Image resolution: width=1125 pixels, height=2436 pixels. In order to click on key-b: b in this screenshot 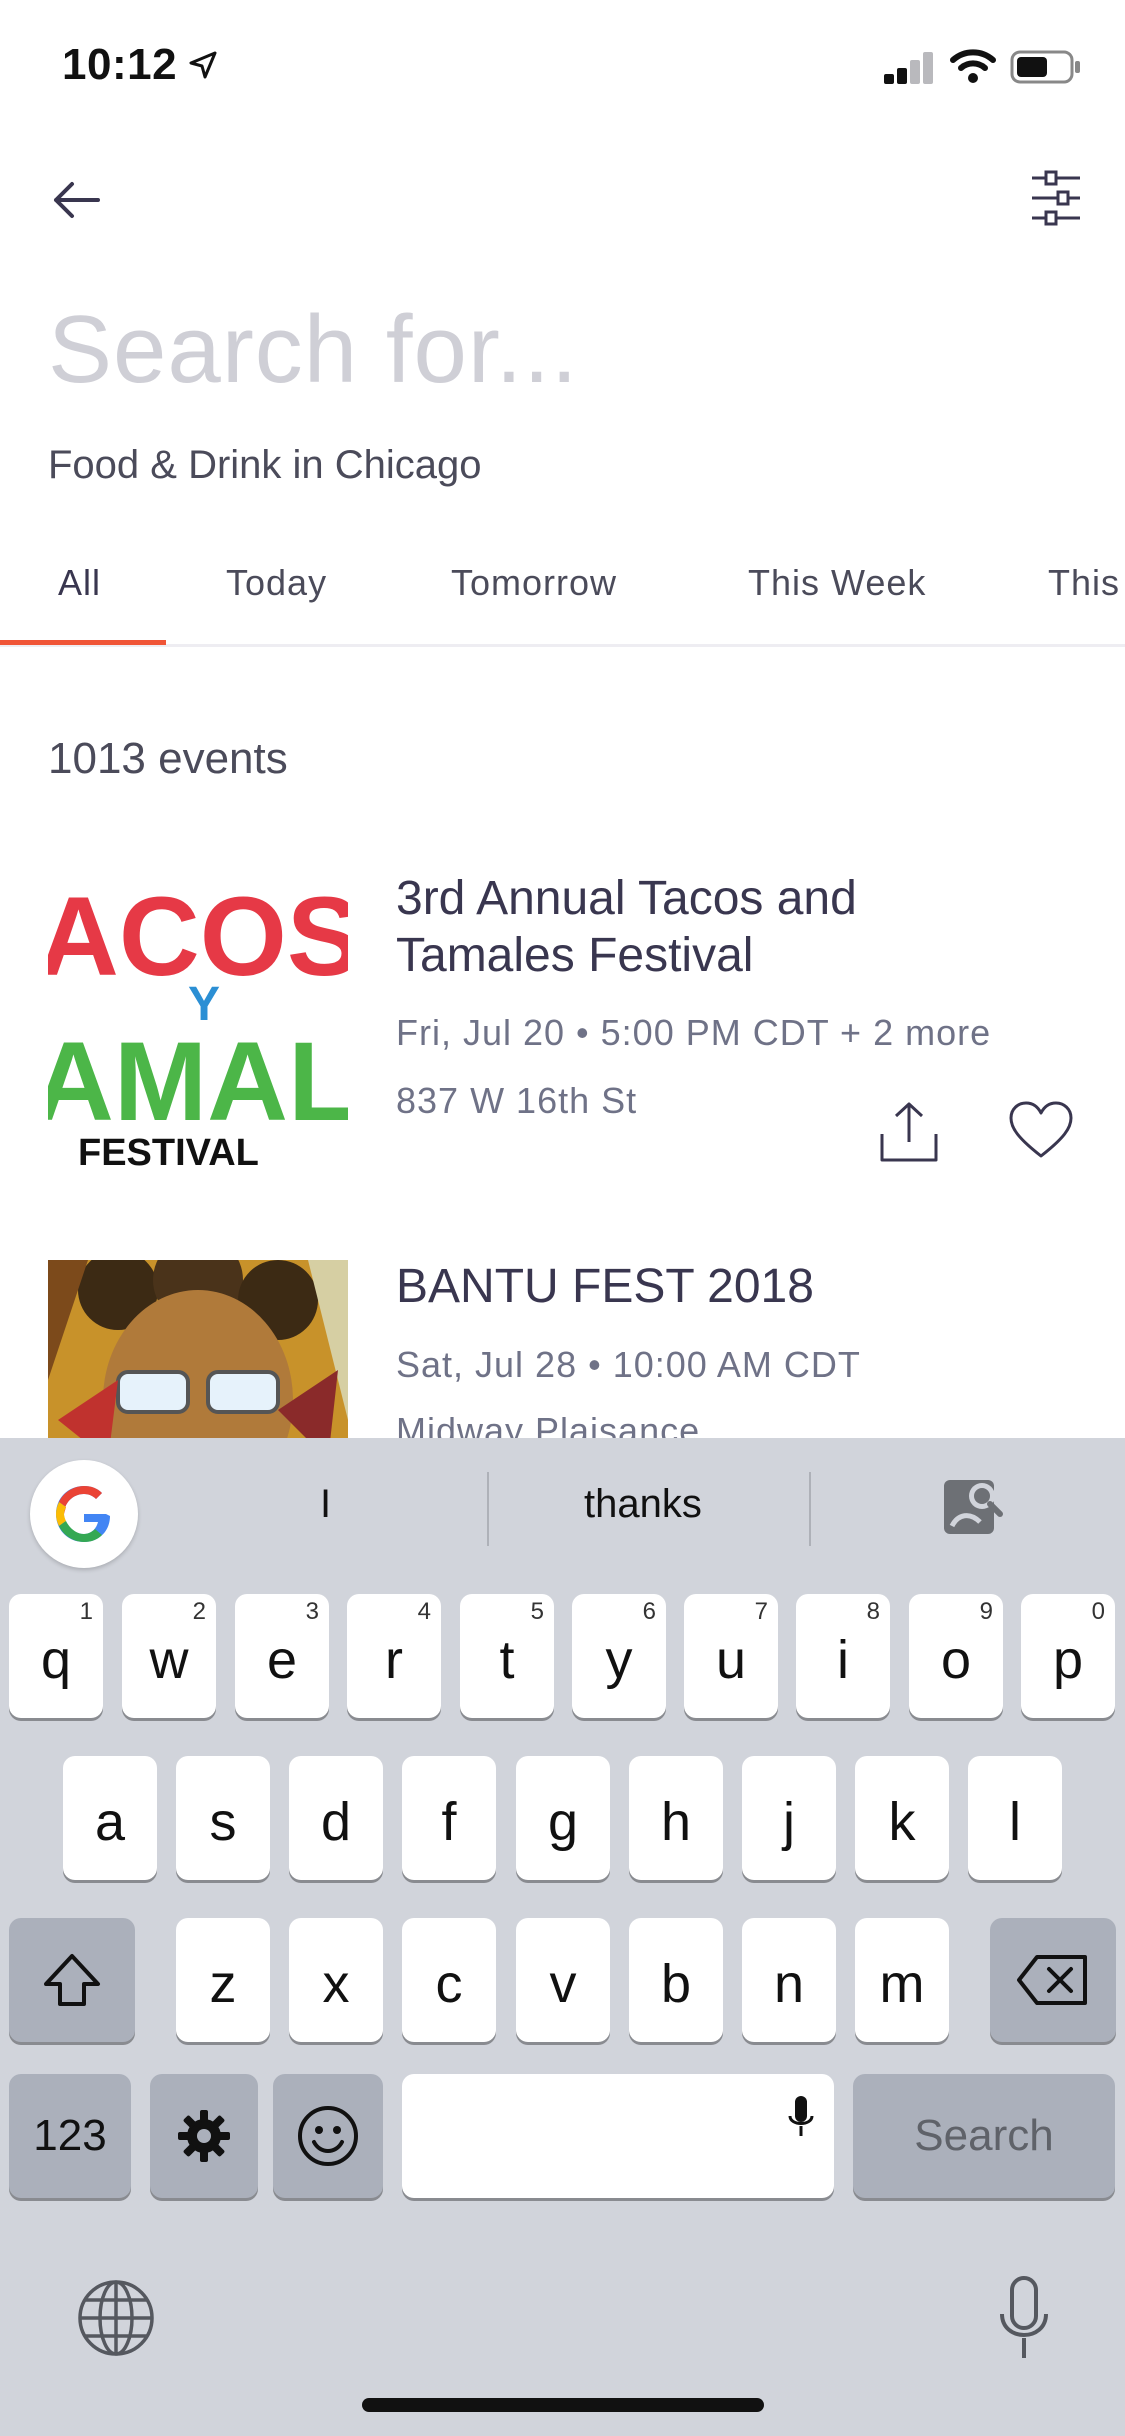, I will do `click(676, 1980)`.